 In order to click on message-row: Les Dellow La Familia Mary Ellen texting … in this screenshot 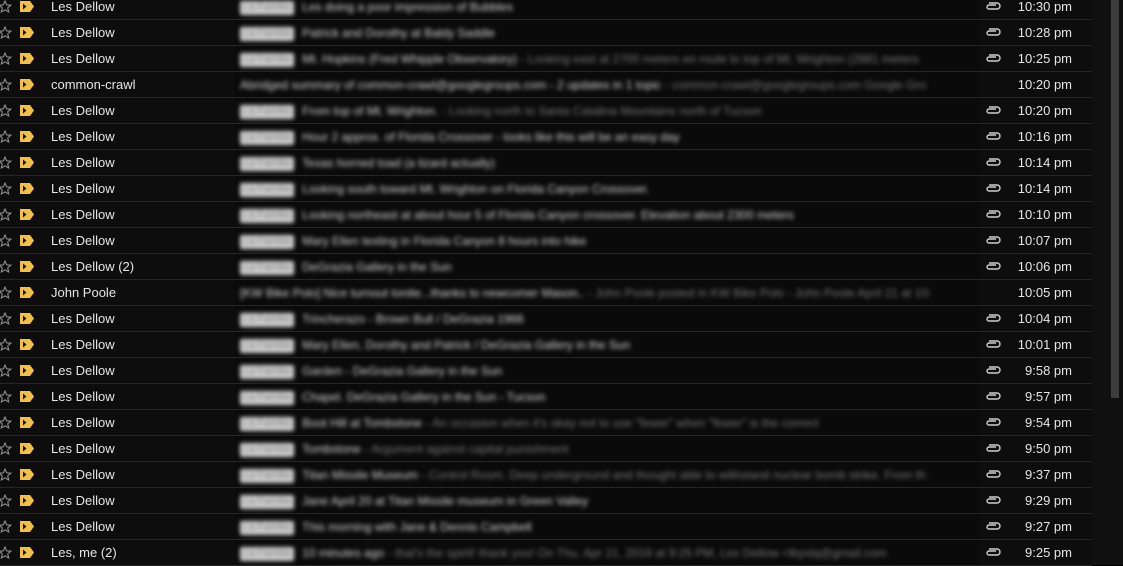, I will do `click(546, 241)`.